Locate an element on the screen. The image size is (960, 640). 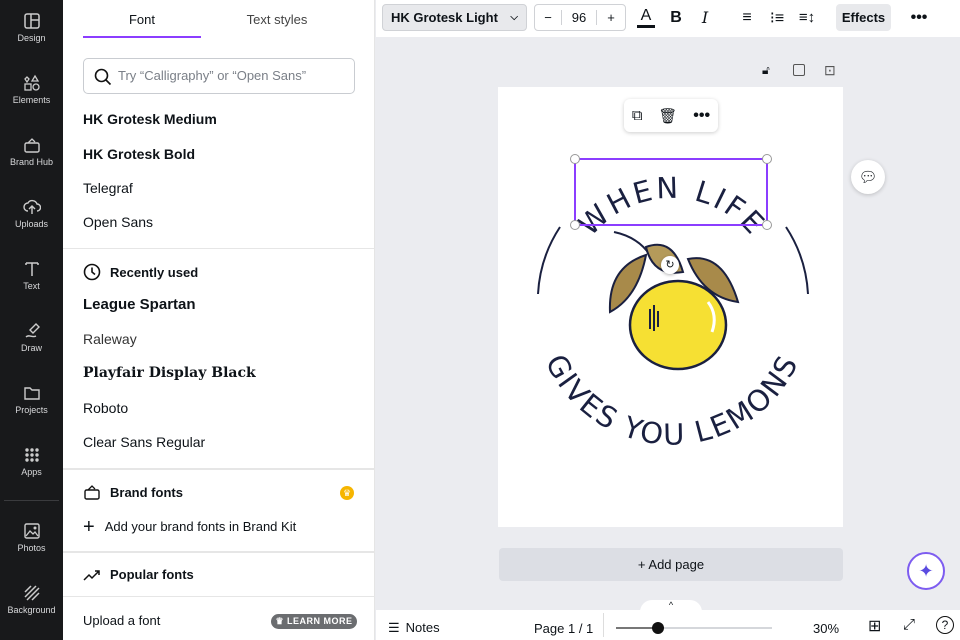
notes-button: ☰ Notes is located at coordinates (414, 628).